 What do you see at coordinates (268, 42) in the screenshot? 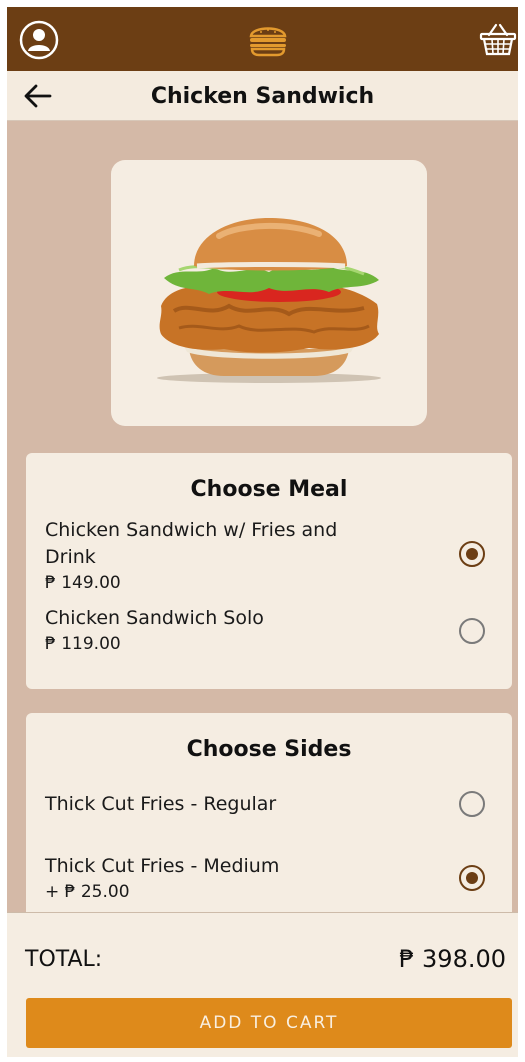
I see `burger-logo-icon` at bounding box center [268, 42].